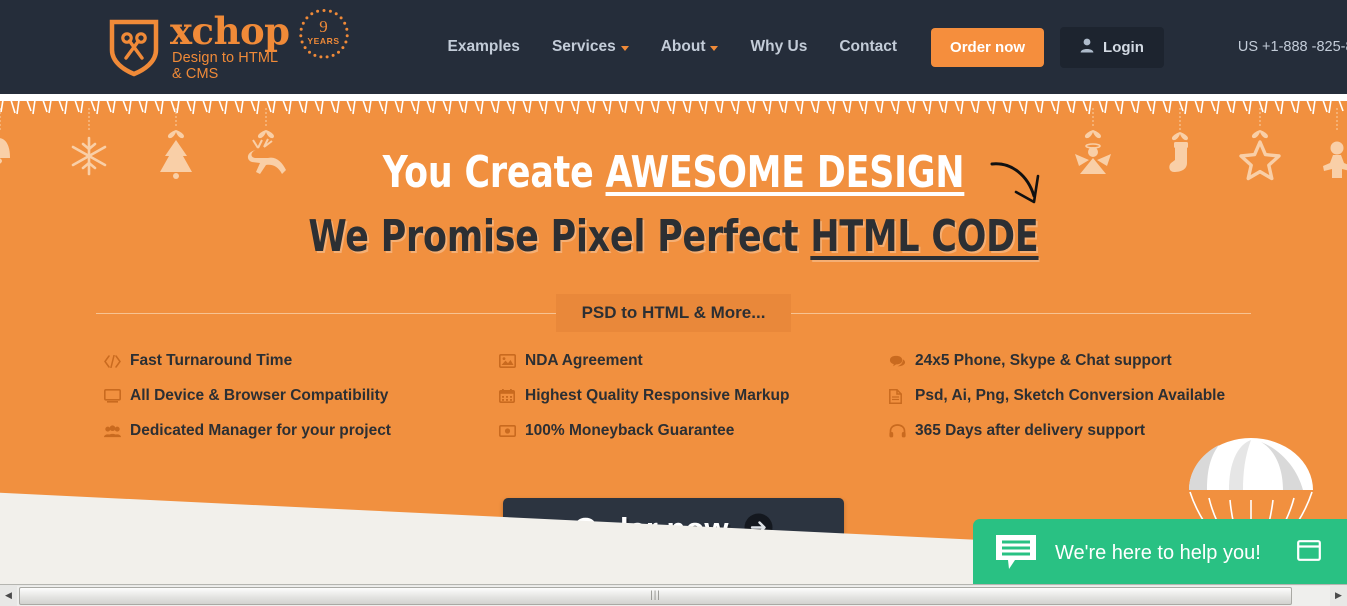 This screenshot has width=1347, height=606. Describe the element at coordinates (134, 47) in the screenshot. I see `shield-scissors-icon` at that location.